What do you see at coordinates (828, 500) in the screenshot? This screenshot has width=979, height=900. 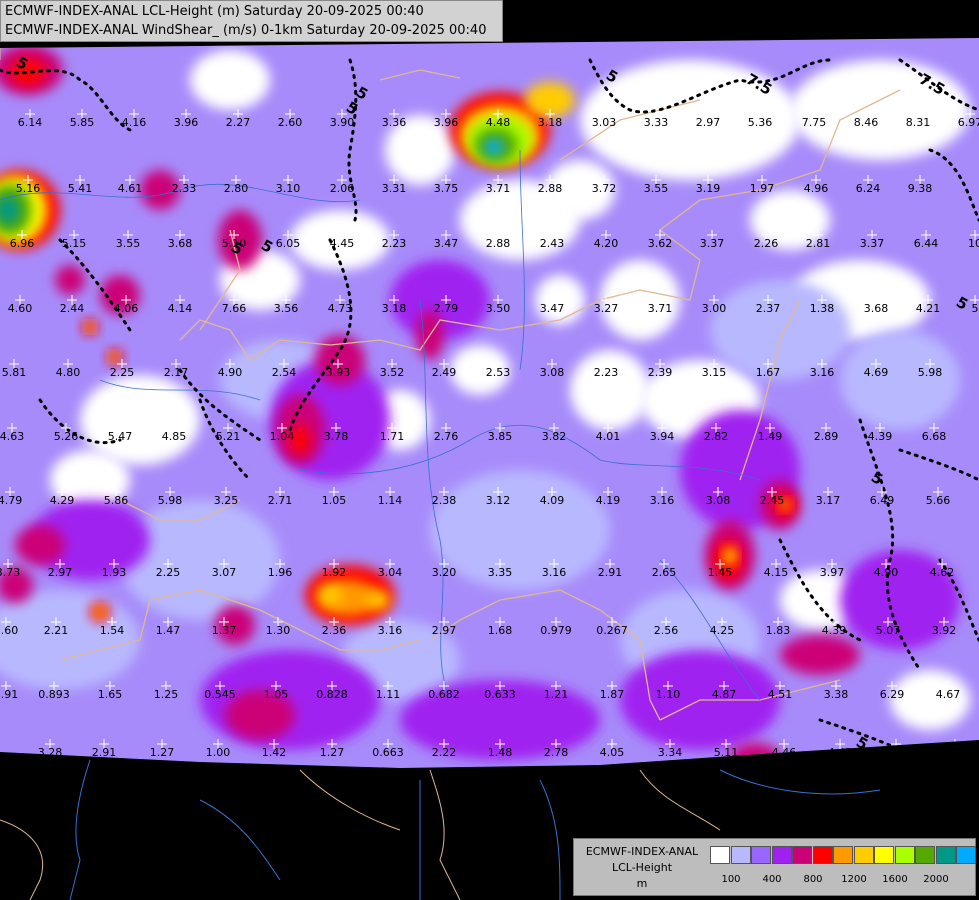 I see `station-value: 3.17` at bounding box center [828, 500].